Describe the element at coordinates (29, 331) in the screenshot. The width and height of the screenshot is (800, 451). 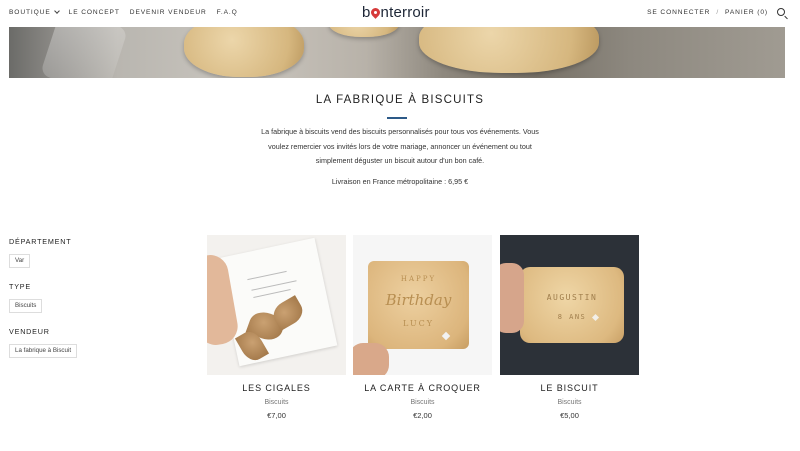
I see `filter-label-vendeur: VENDEUR` at that location.